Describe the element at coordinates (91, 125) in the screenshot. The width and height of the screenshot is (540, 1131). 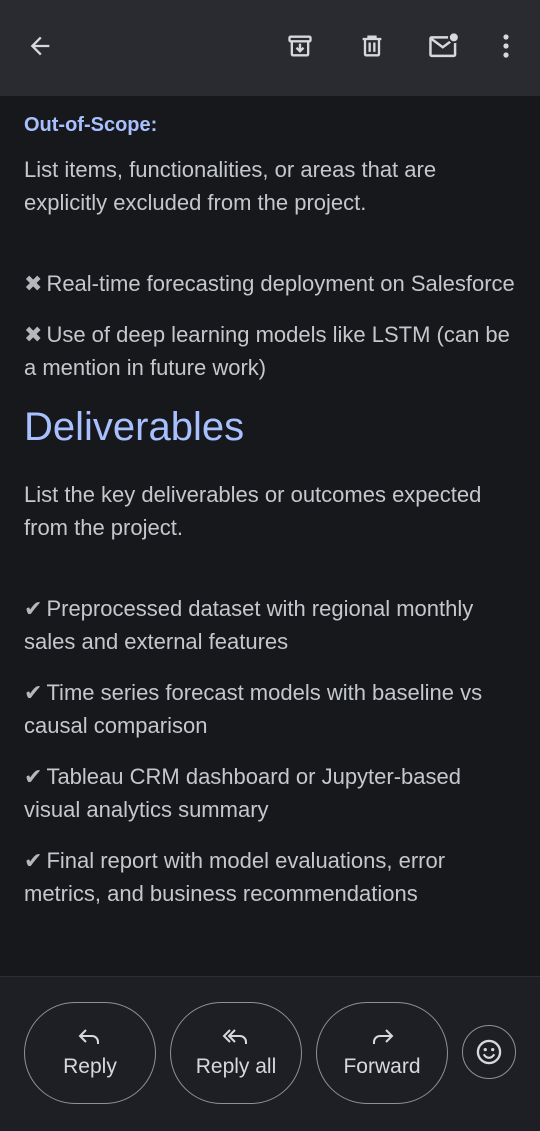
I see `out-of-scope-heading: Out-of-Scope:` at that location.